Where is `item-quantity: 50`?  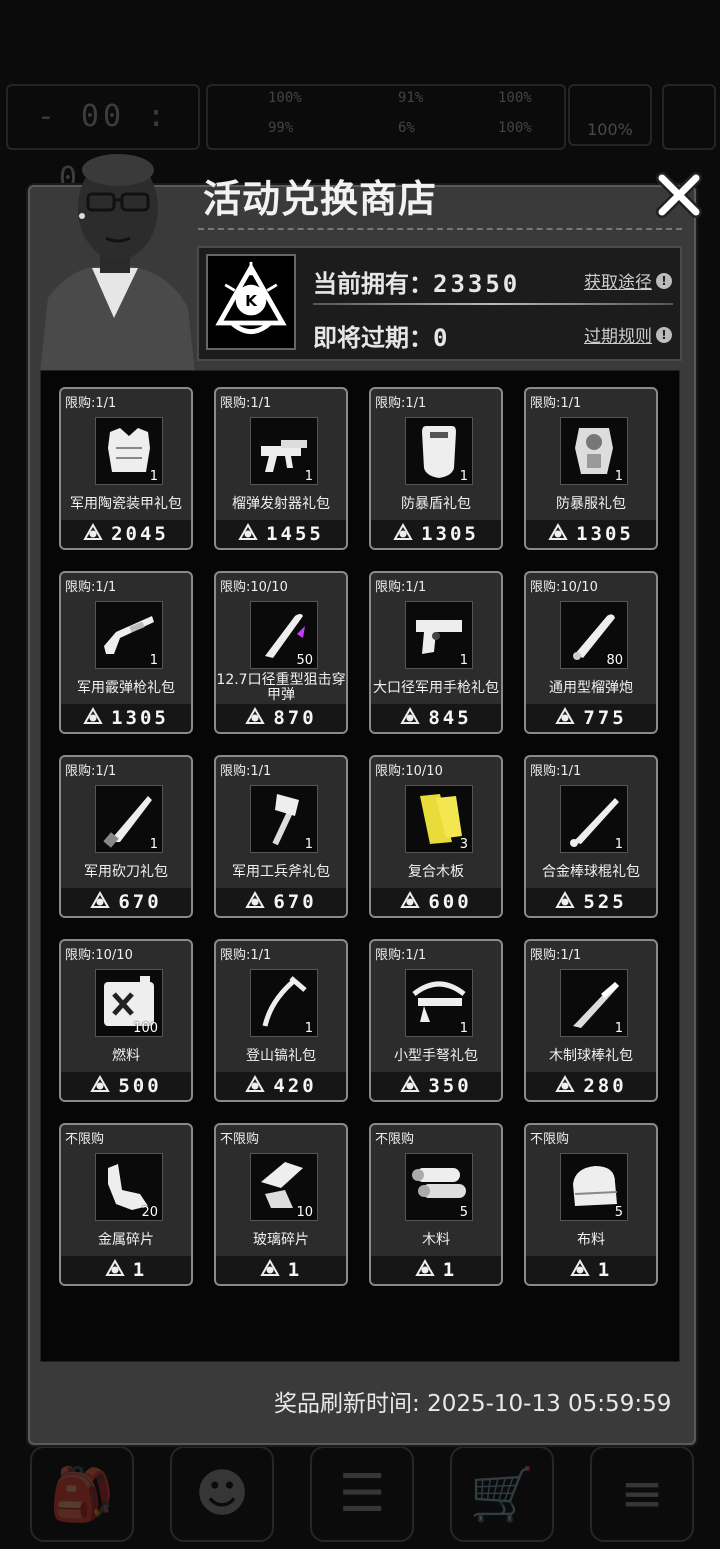 item-quantity: 50 is located at coordinates (304, 660).